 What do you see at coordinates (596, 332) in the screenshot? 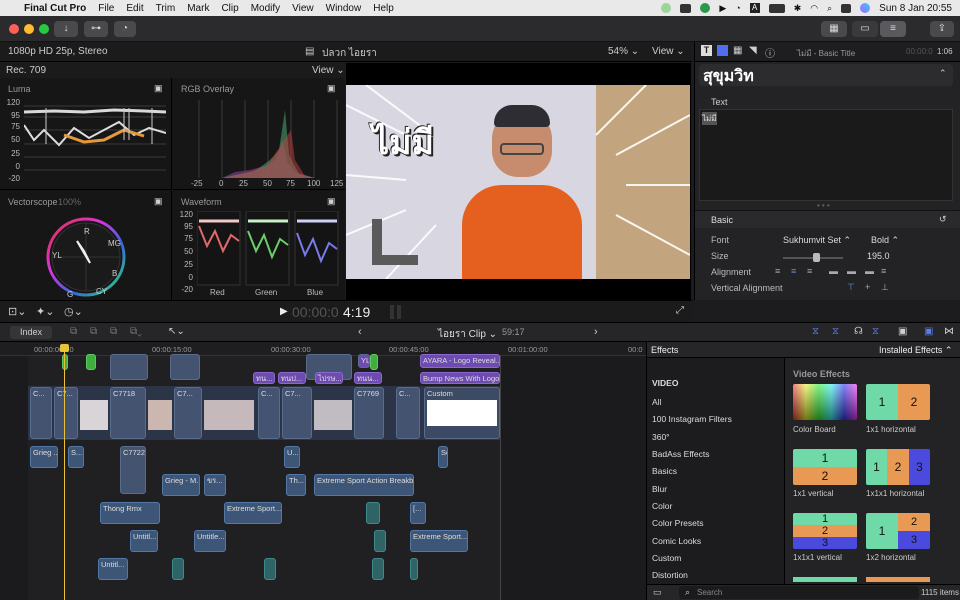
I see `history-forward-icon: ›` at bounding box center [596, 332].